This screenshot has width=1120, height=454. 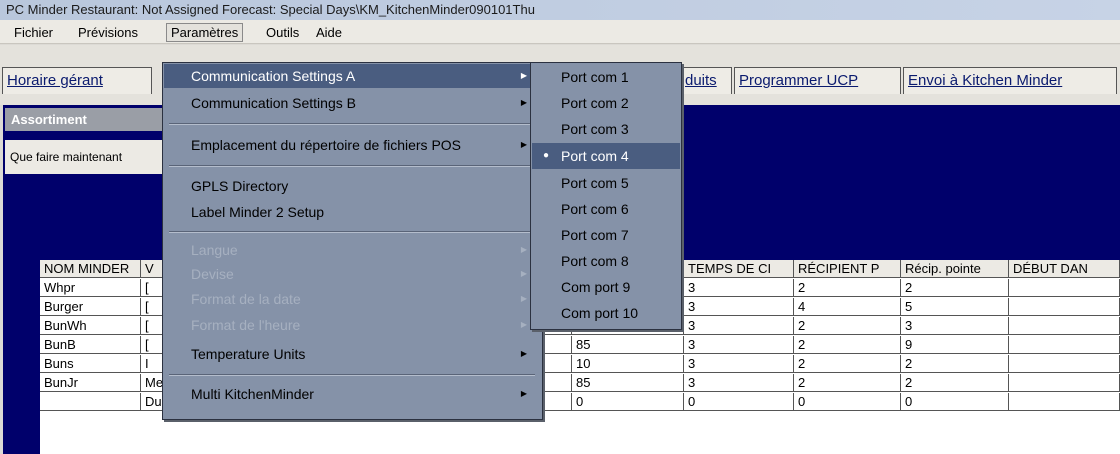 I want to click on submenu-item-port-com-4: ● Port com 4, so click(x=606, y=156).